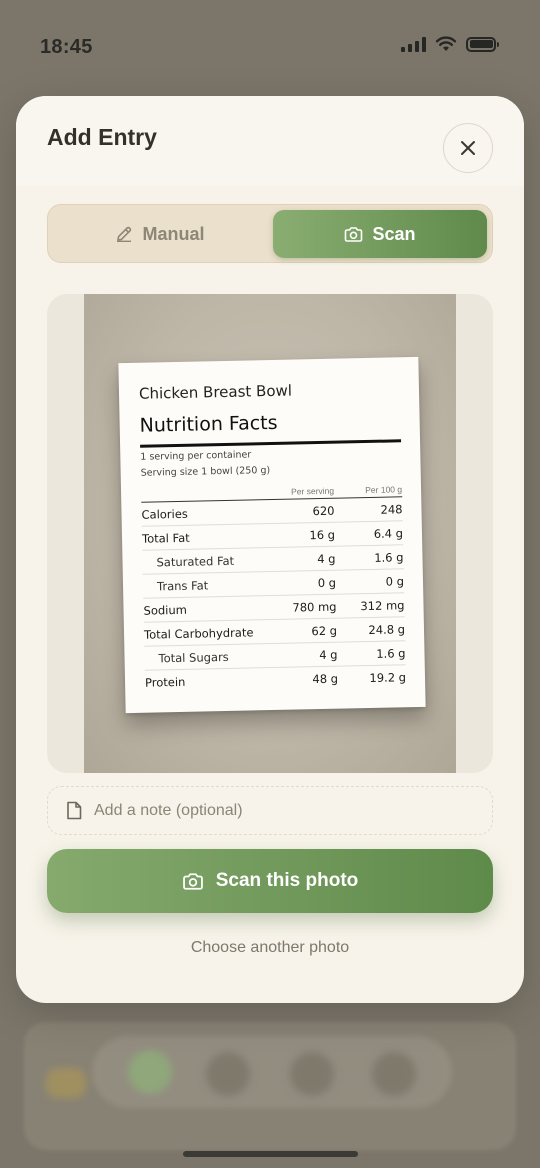  I want to click on scan-photo-label: Scan this photo, so click(287, 880).